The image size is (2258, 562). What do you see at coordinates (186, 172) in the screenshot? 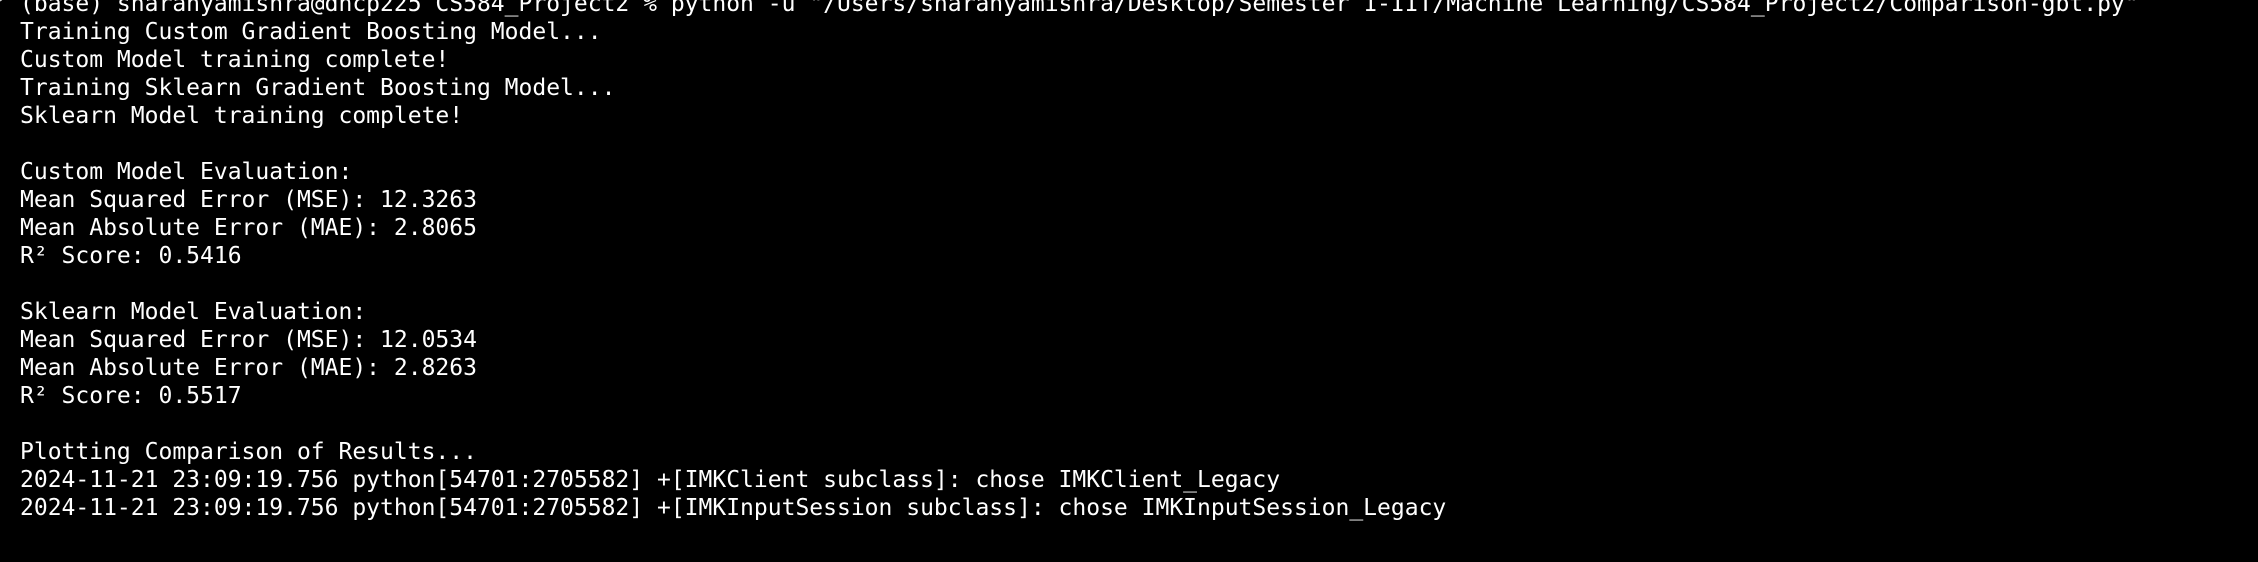
I see `output-line: Custom Model Evaluation:` at bounding box center [186, 172].